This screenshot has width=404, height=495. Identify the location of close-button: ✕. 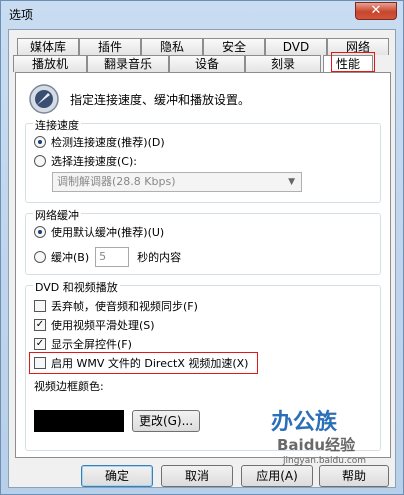
(376, 11).